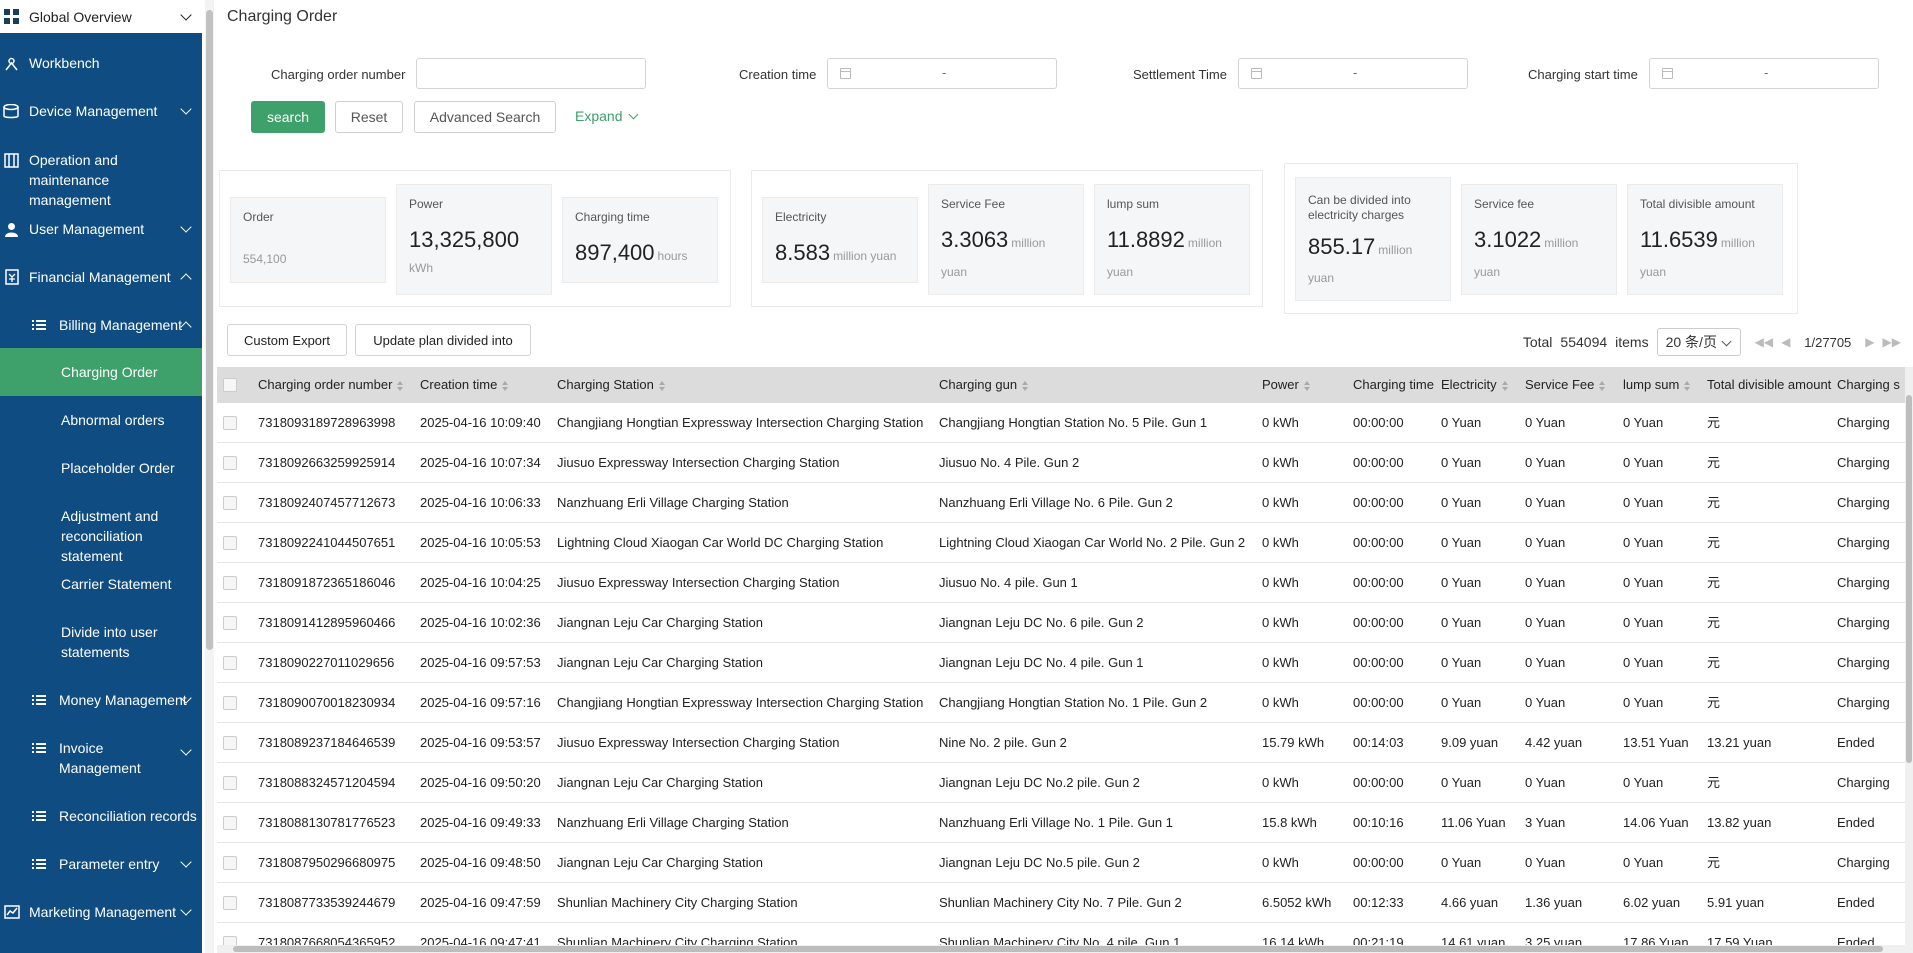 The image size is (1913, 953). I want to click on update-plan-button: Update plan divided into, so click(443, 340).